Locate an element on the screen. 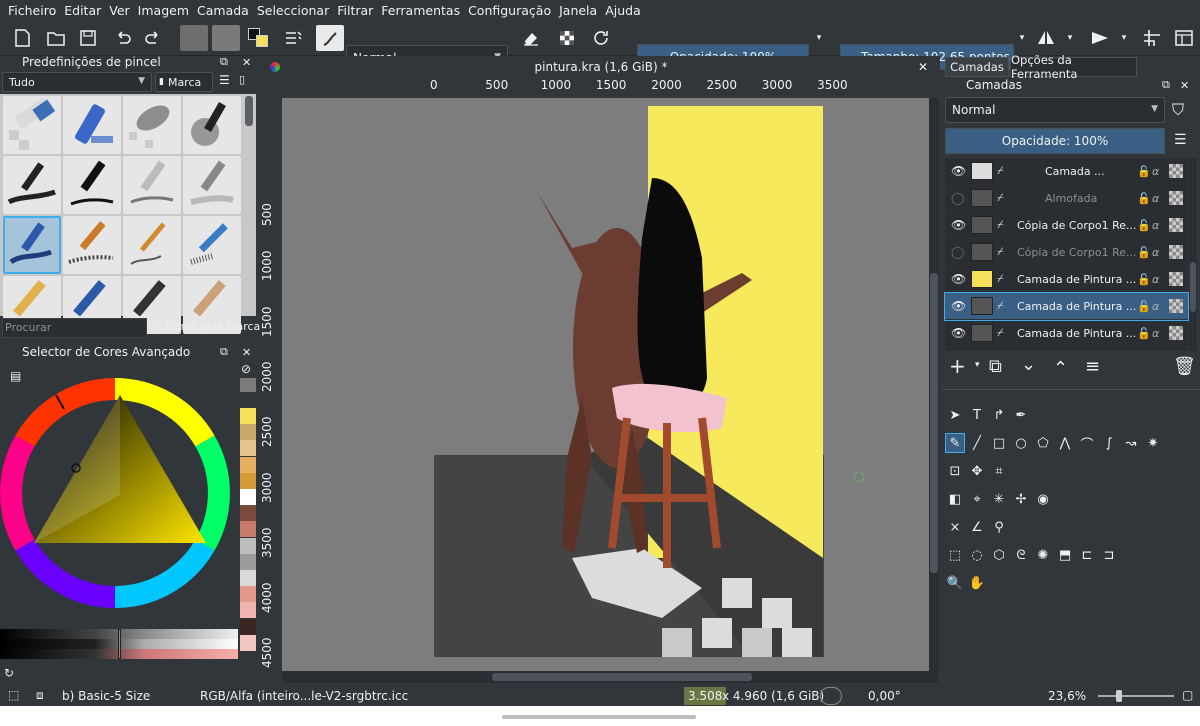 The width and height of the screenshot is (1200, 726). layer-list-scrollbar is located at coordinates (1193, 254).